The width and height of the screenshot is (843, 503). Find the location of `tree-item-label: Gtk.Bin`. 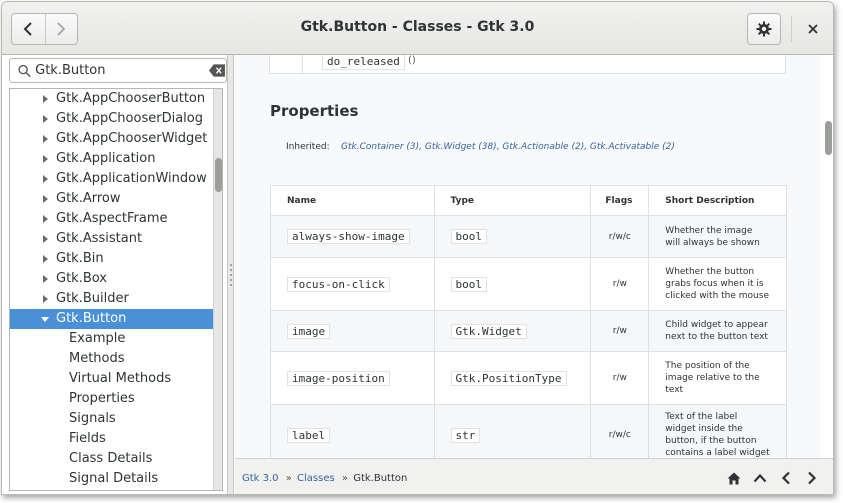

tree-item-label: Gtk.Bin is located at coordinates (80, 258).